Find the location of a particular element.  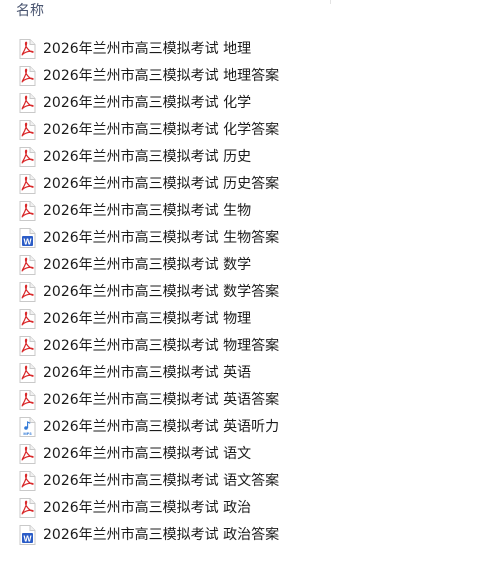

file-row: 2026年兰州市高三模拟考试 化学 is located at coordinates (245, 102).